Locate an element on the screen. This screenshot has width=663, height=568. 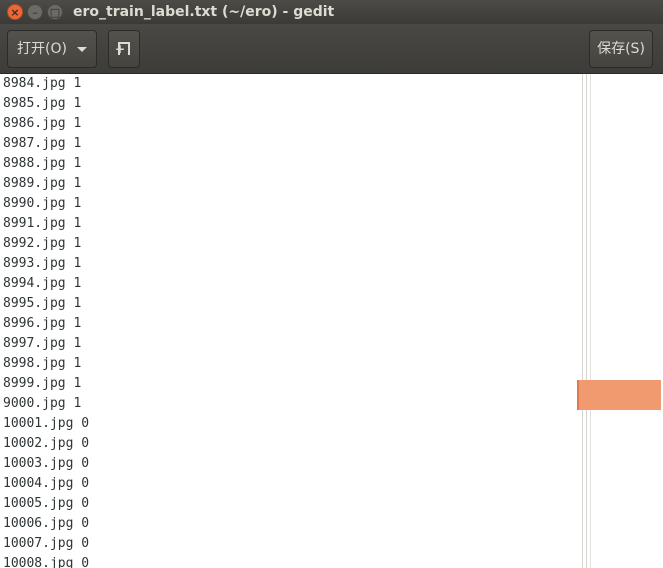
text-line: 10006.jpg 0 is located at coordinates (290, 524).